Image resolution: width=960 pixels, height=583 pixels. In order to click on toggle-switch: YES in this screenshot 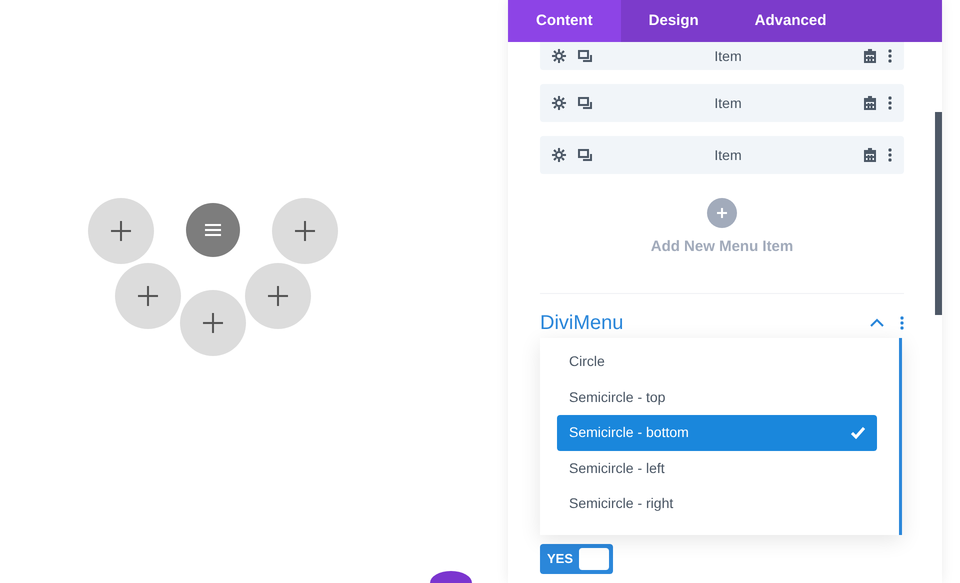, I will do `click(576, 559)`.